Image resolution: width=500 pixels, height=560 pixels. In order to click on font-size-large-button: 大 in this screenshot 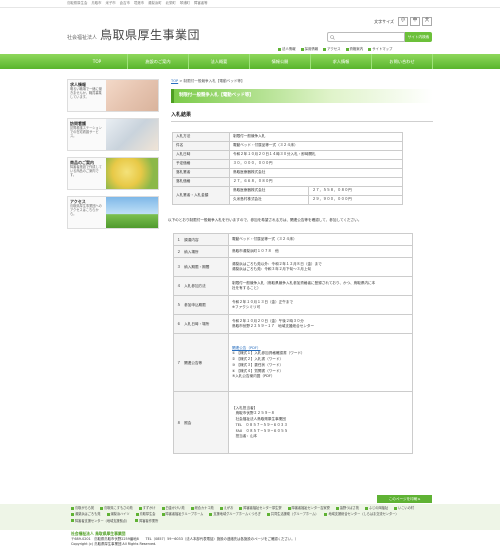, I will do `click(427, 21)`.